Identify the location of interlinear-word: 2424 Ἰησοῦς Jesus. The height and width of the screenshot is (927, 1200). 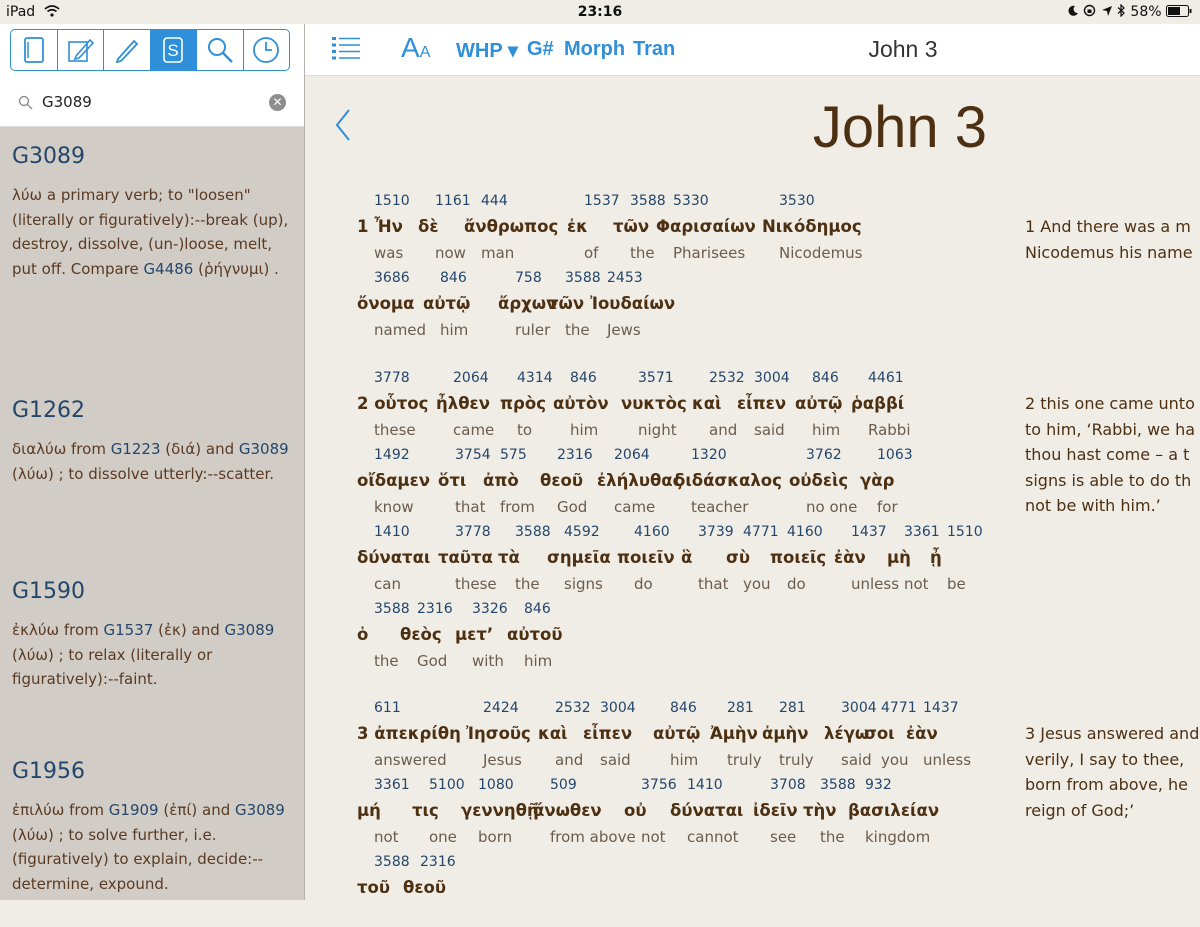
(498, 734).